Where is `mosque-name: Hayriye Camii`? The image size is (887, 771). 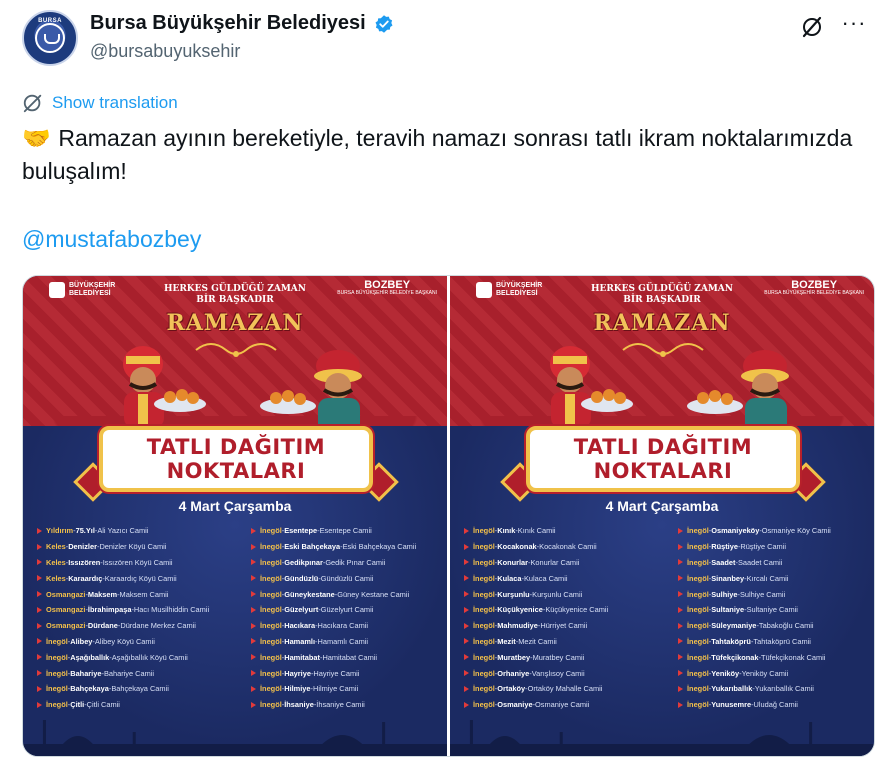
mosque-name: Hayriye Camii is located at coordinates (336, 673).